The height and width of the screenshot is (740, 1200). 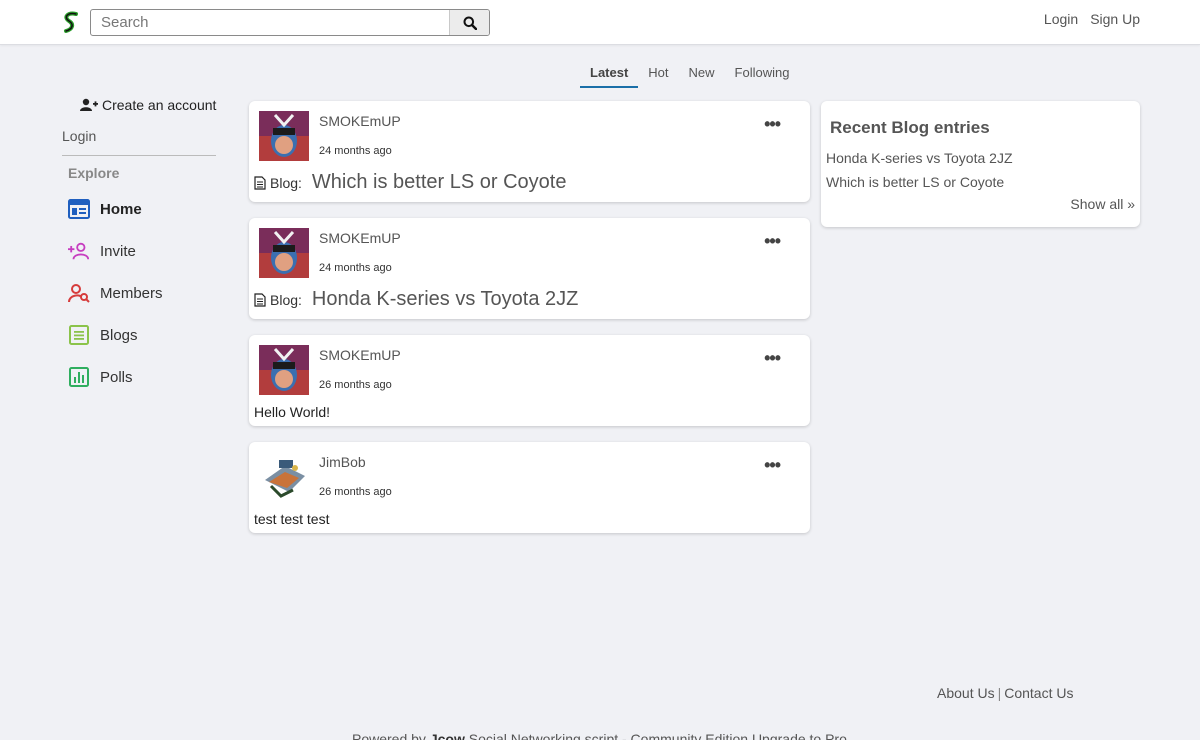 I want to click on sidebar-login-link: Login, so click(x=79, y=136).